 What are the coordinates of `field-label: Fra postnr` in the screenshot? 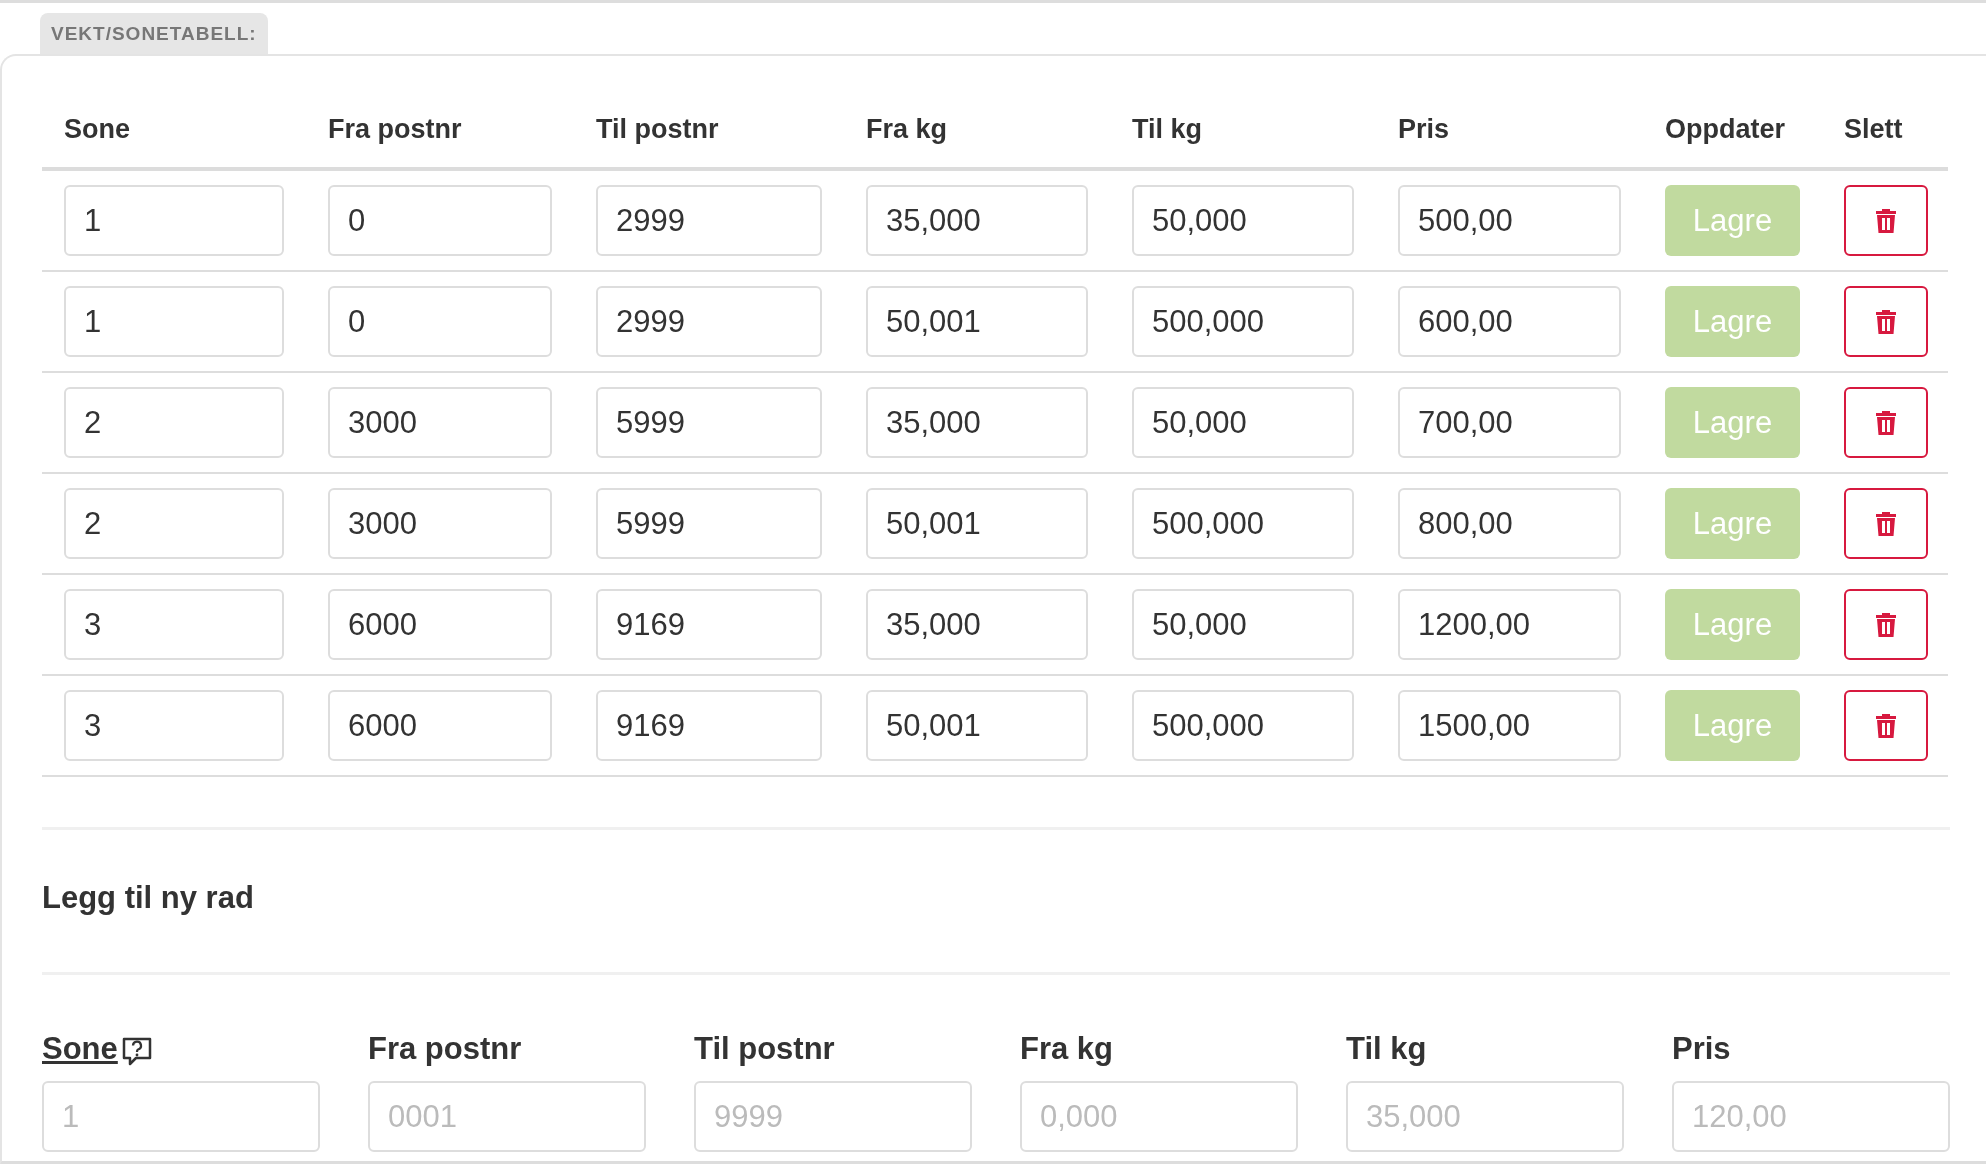 It's located at (445, 1049).